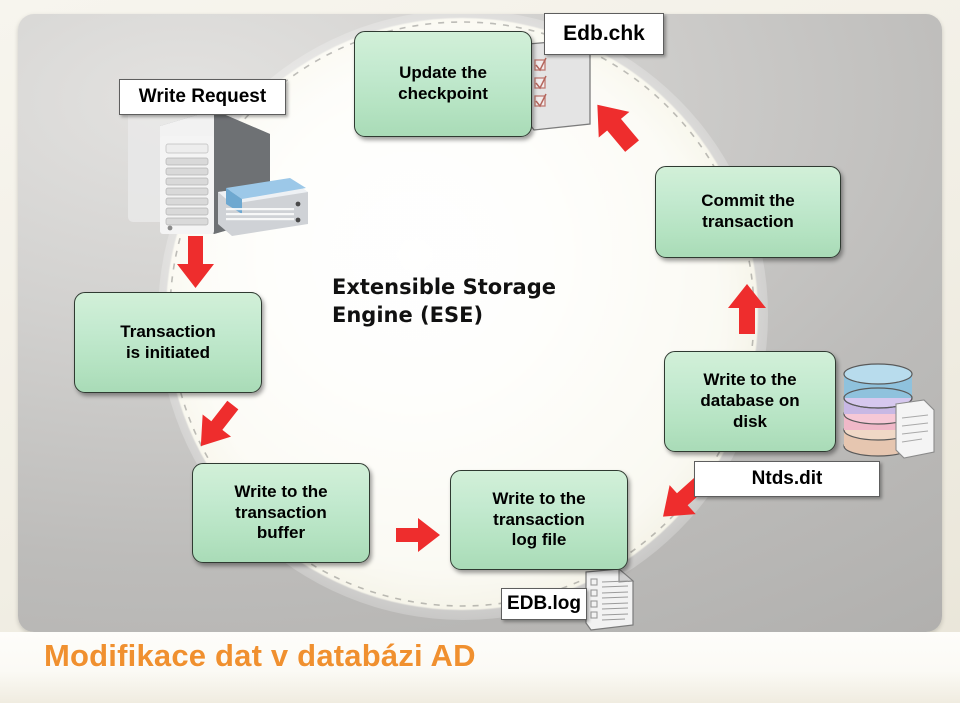 The width and height of the screenshot is (960, 703). I want to click on process-line-3: disk, so click(749, 421).